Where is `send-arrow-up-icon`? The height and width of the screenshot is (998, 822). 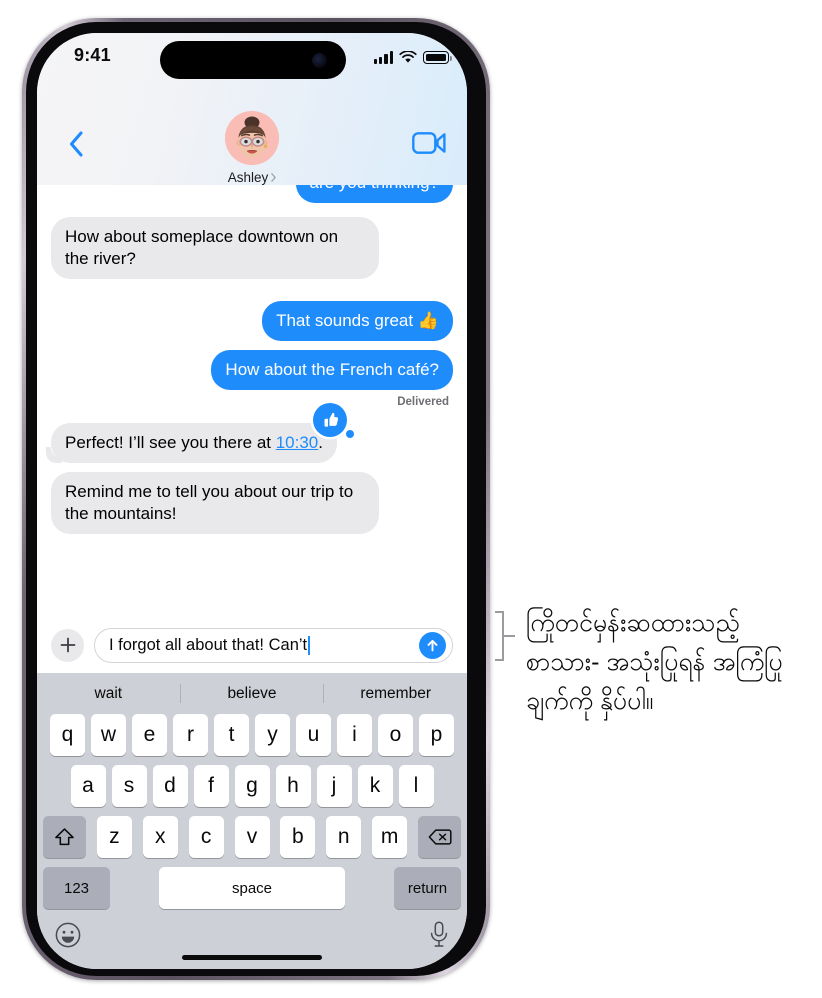 send-arrow-up-icon is located at coordinates (432, 645).